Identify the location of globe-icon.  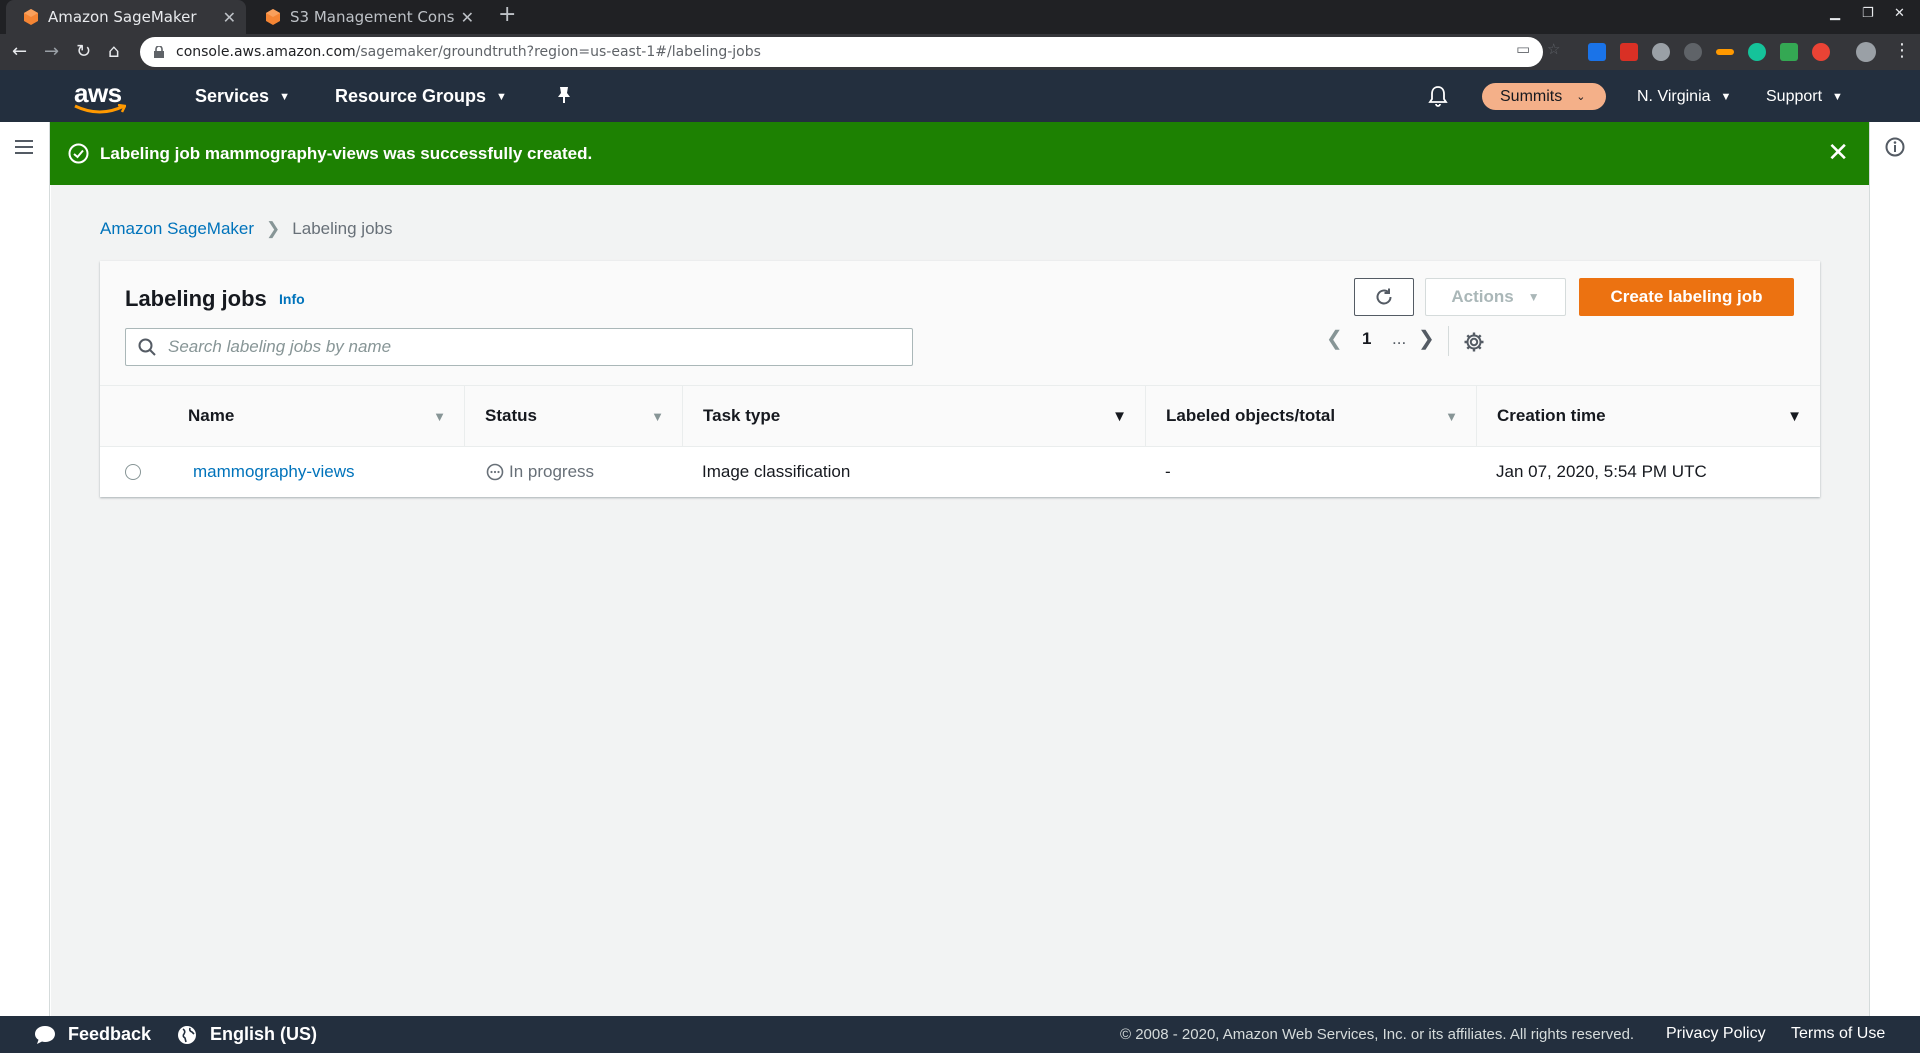
(187, 1035).